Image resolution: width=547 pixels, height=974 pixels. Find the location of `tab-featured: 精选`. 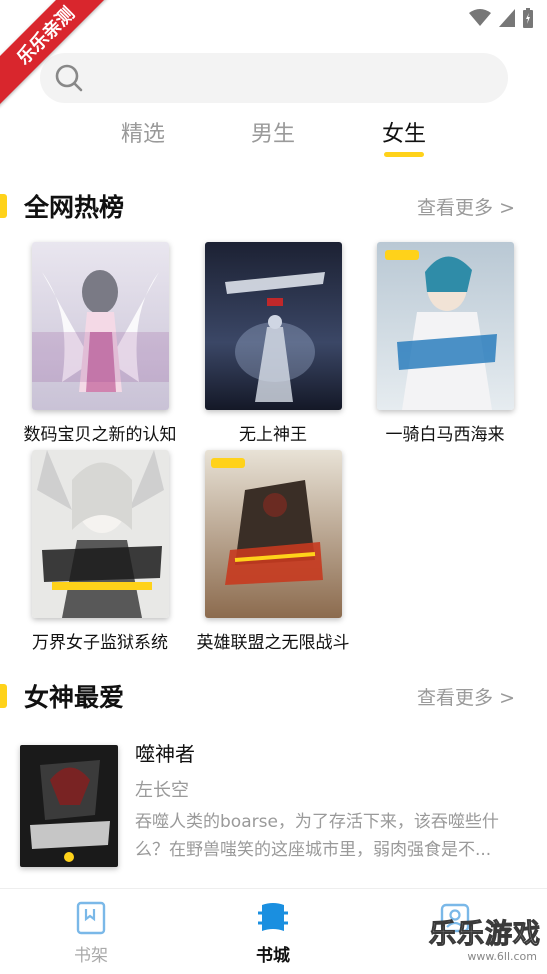

tab-featured: 精选 is located at coordinates (143, 132).